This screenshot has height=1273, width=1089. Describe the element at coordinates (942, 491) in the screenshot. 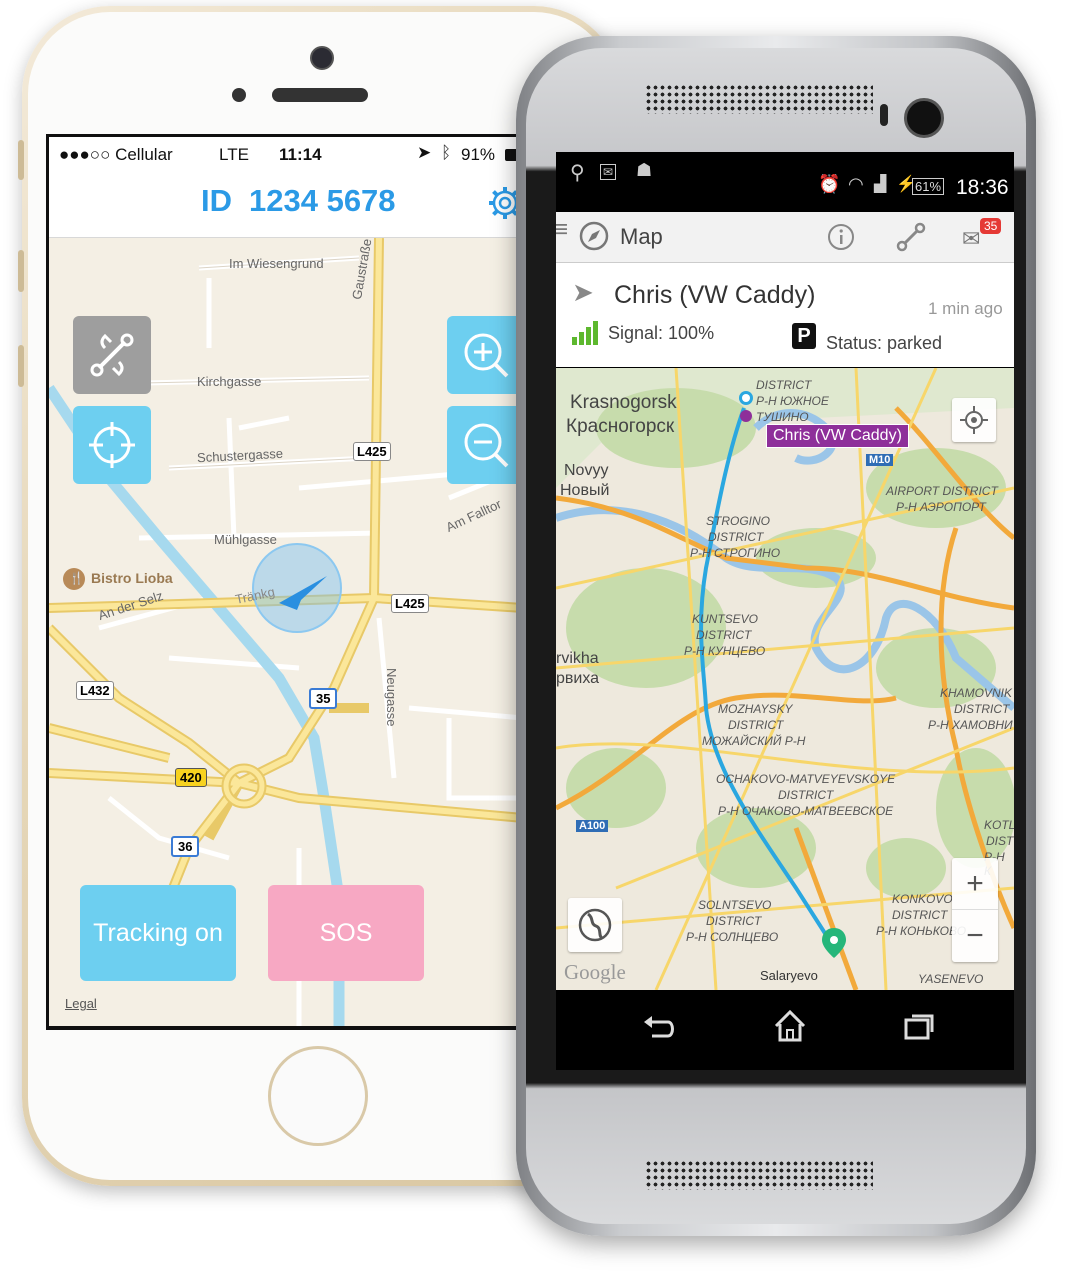

I see `map-label: AIRPORT DISTRICT` at that location.